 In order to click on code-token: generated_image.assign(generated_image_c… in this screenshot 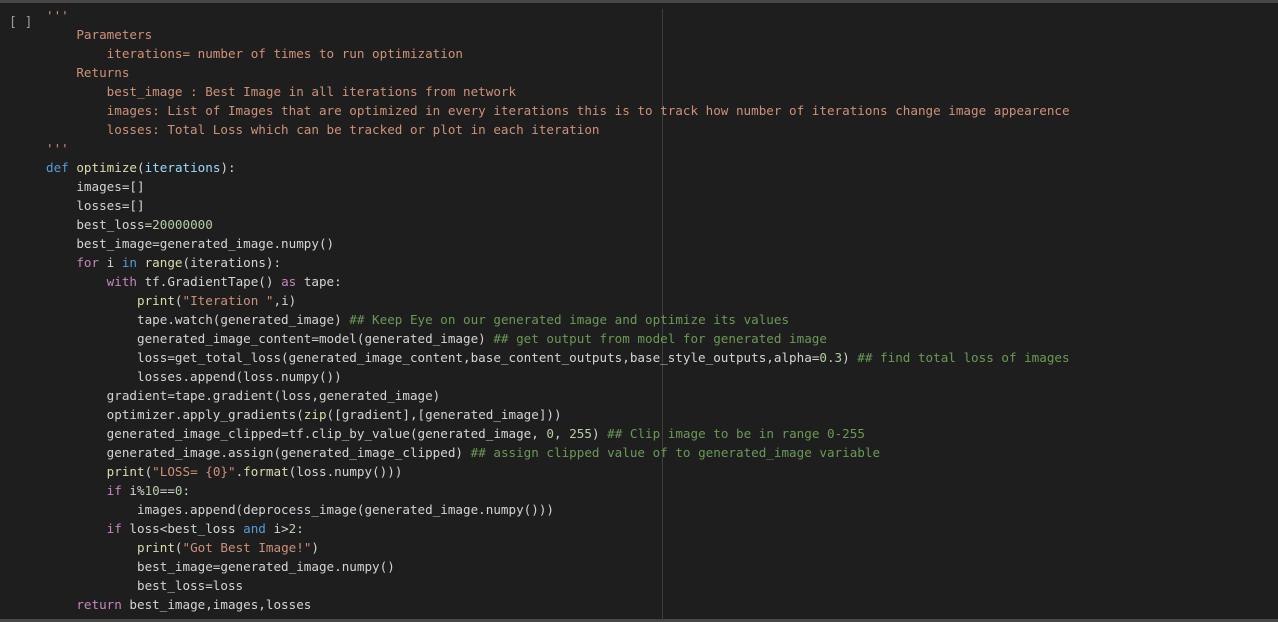, I will do `click(258, 452)`.